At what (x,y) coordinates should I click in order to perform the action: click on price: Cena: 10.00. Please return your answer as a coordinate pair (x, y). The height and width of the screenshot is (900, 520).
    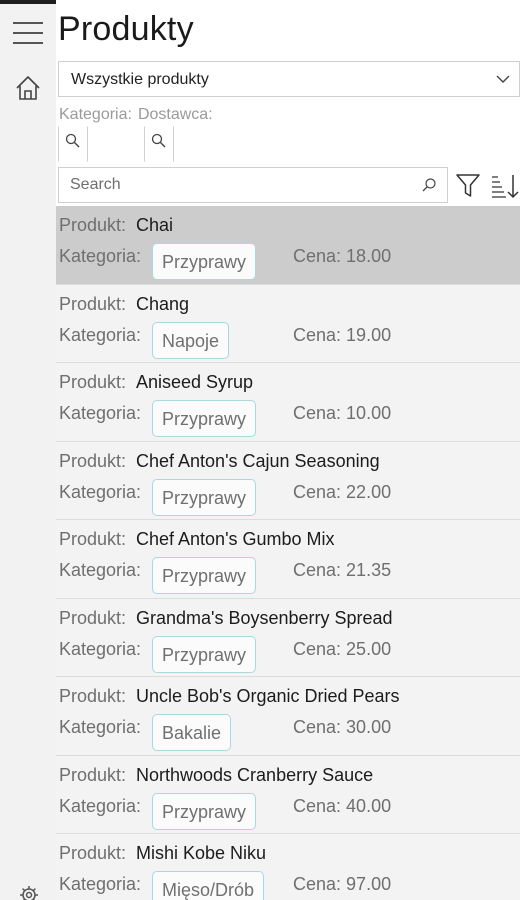
    Looking at the image, I should click on (342, 413).